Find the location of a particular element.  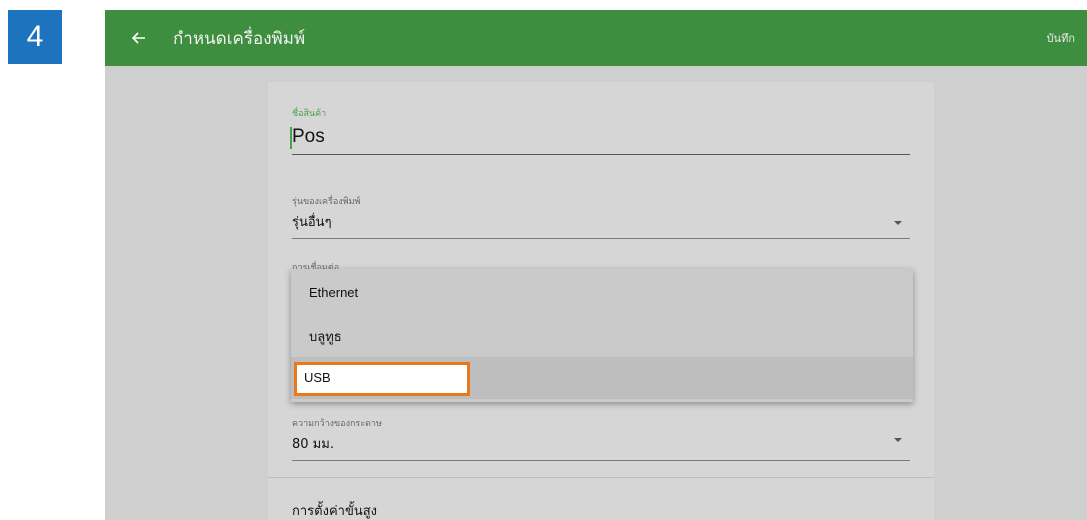

page-title: กำหนดเครื่องพิมพ์ is located at coordinates (239, 38).